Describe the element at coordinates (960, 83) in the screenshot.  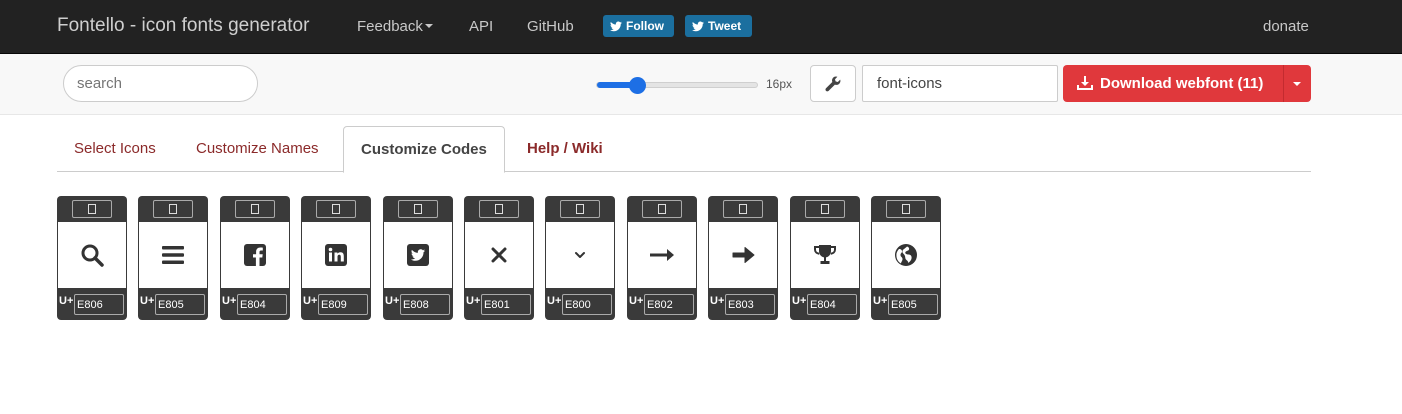
I see `font-name-input` at that location.